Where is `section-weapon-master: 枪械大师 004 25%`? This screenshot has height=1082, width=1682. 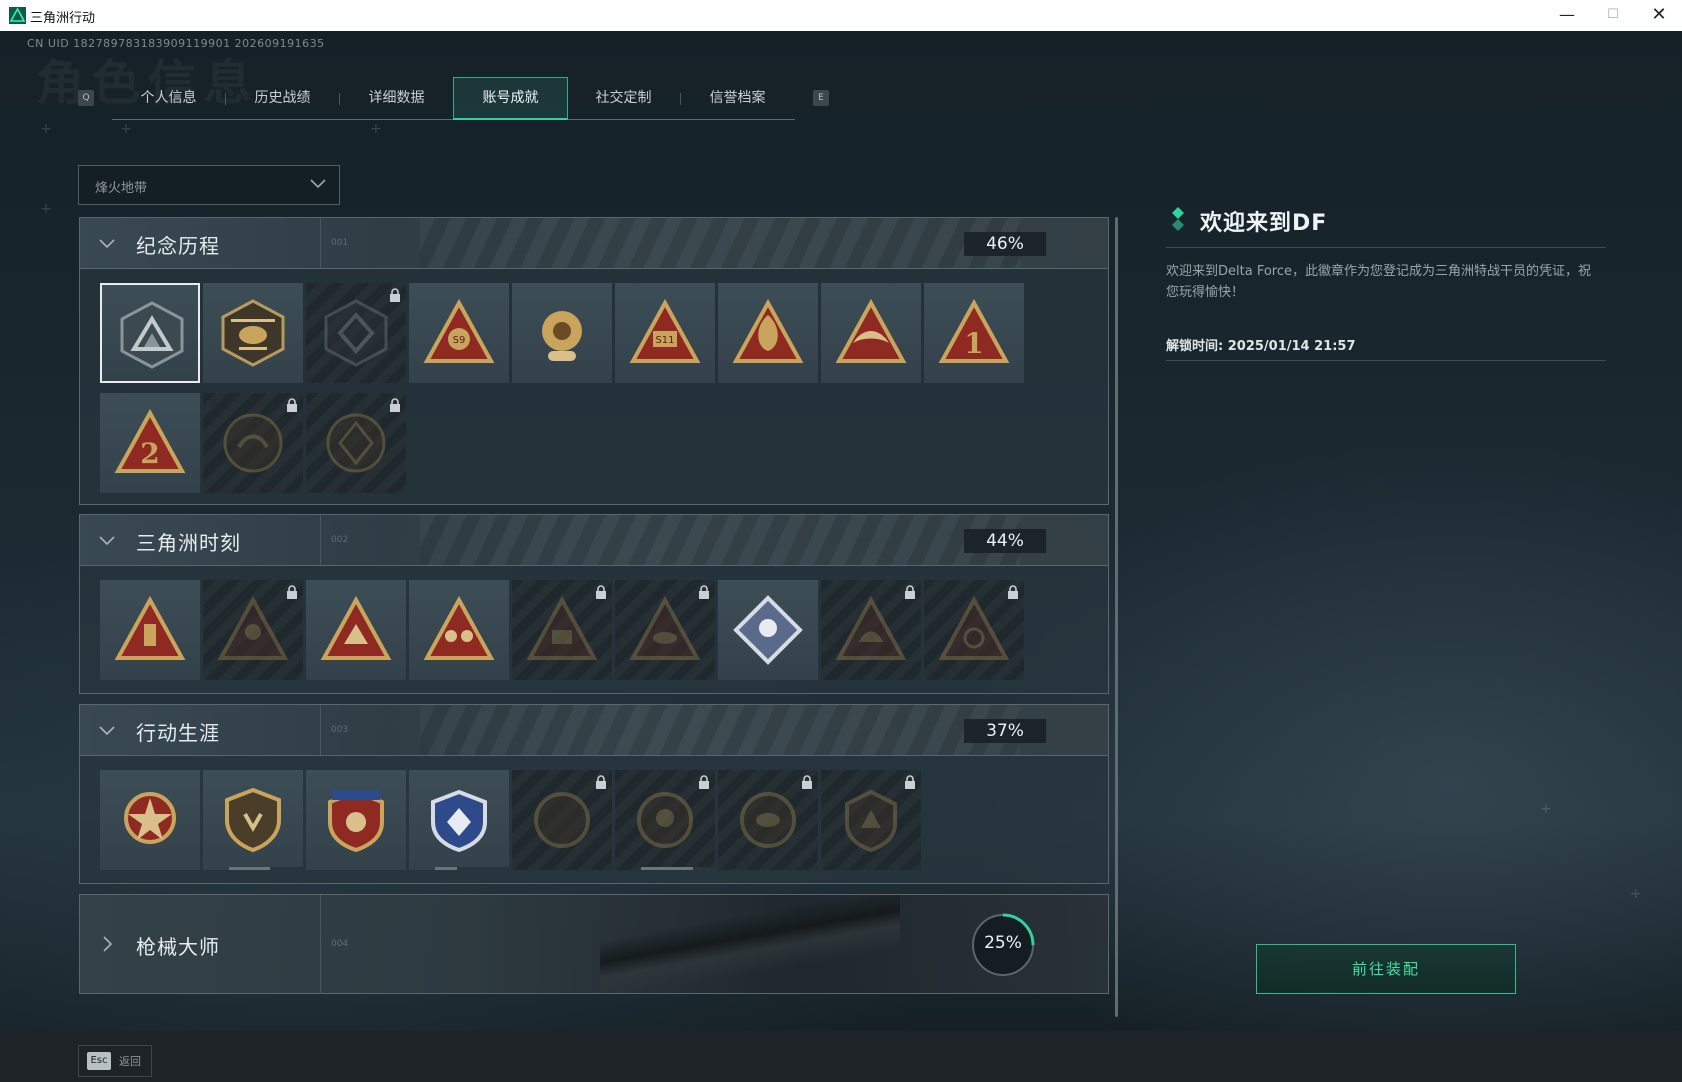 section-weapon-master: 枪械大师 004 25% is located at coordinates (594, 944).